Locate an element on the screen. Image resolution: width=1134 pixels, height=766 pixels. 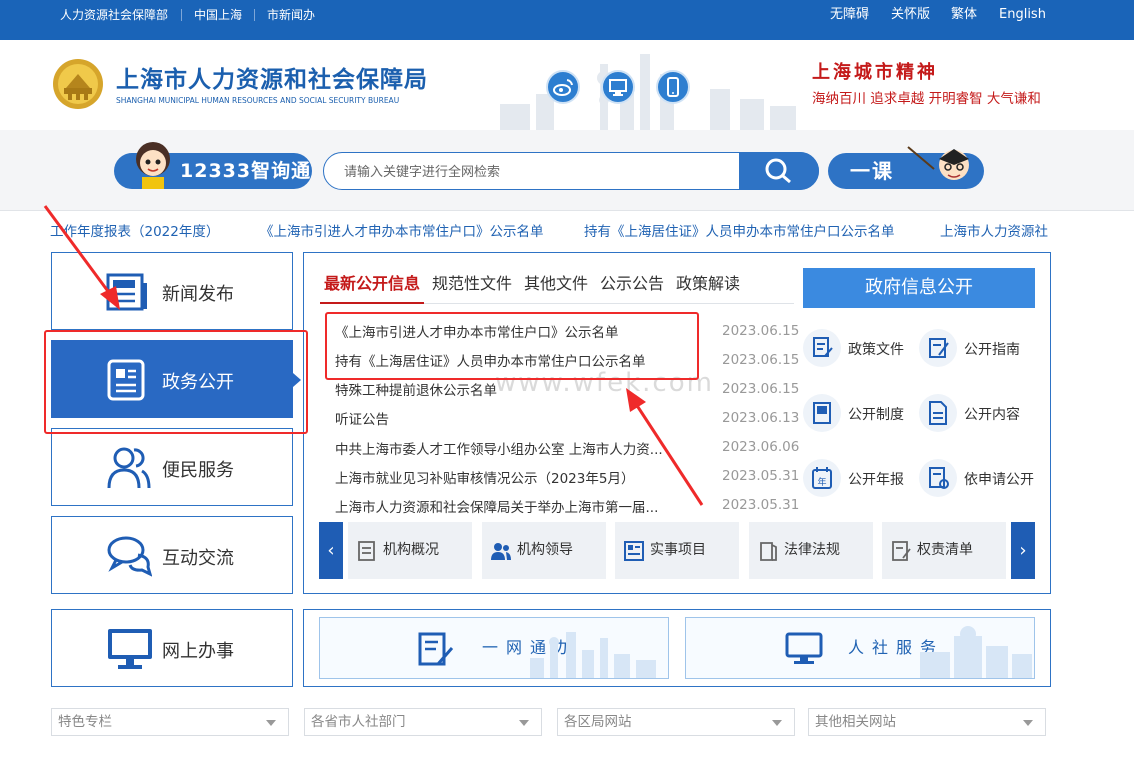
gov-item-annual-report: 公开年报 is located at coordinates (876, 479).